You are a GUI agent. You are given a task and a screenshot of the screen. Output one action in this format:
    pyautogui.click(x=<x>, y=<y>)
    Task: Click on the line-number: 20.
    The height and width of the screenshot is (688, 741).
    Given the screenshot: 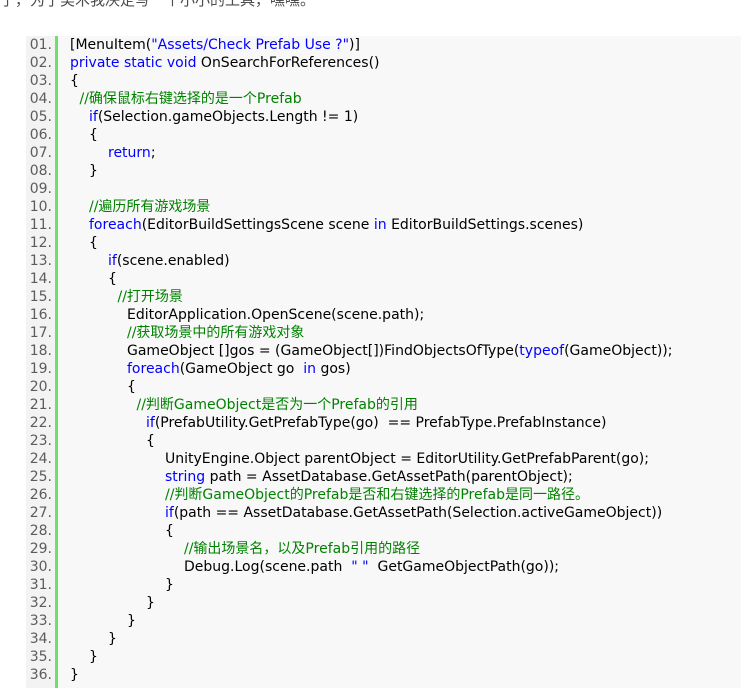 What is the action you would take?
    pyautogui.click(x=40, y=387)
    